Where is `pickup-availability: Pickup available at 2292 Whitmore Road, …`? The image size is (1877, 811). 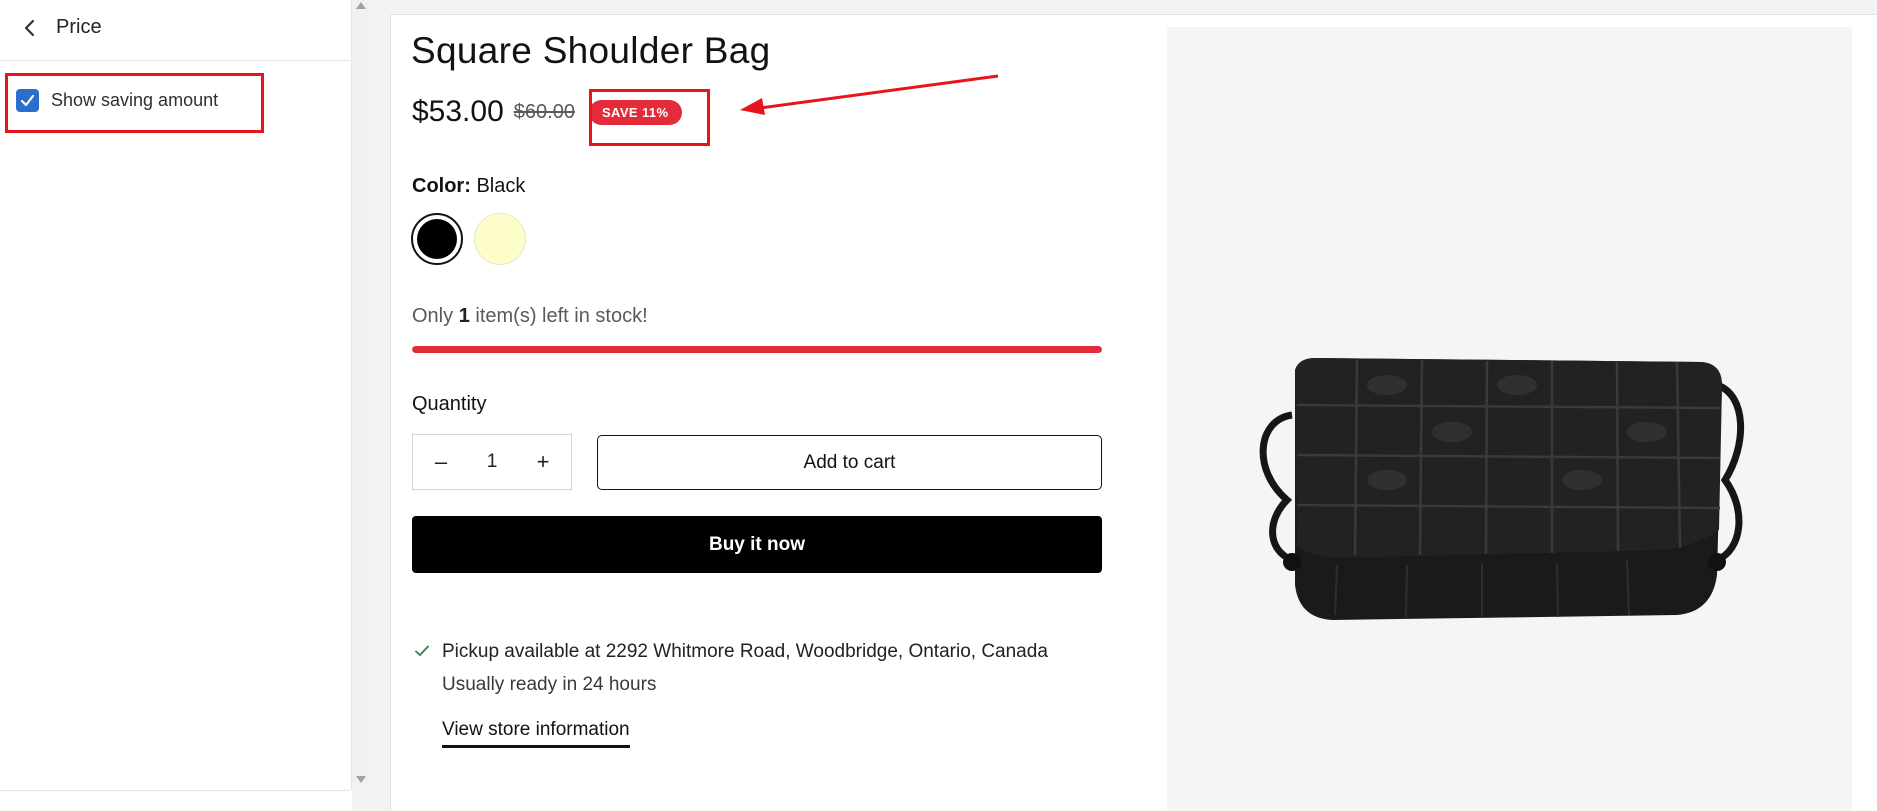 pickup-availability: Pickup available at 2292 Whitmore Road, … is located at coordinates (745, 651).